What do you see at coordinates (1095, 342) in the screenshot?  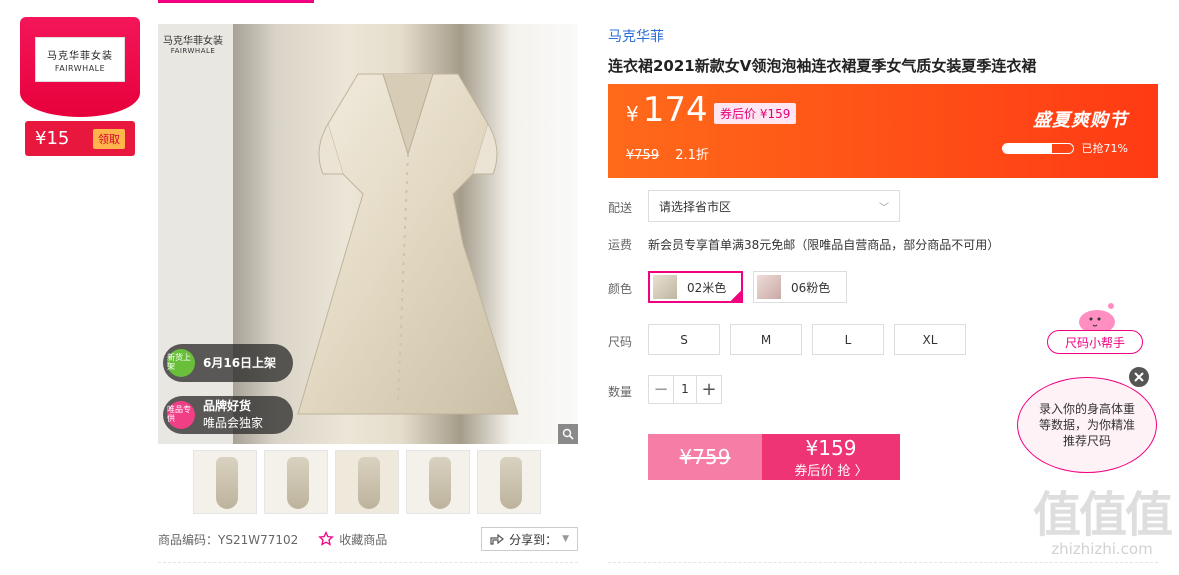 I see `size-helper-button: 尺码小帮手` at bounding box center [1095, 342].